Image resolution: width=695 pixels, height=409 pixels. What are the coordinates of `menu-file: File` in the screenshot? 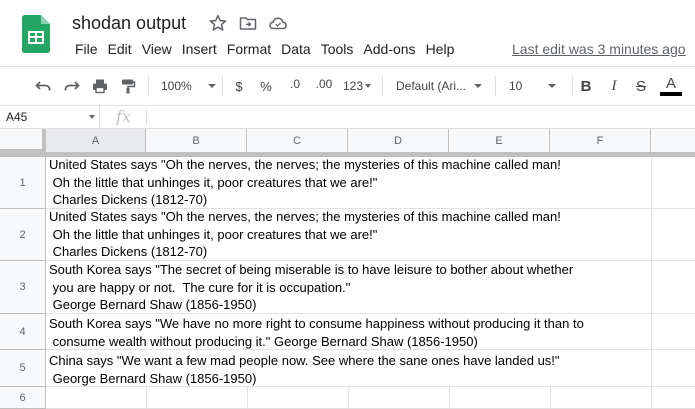 It's located at (86, 49).